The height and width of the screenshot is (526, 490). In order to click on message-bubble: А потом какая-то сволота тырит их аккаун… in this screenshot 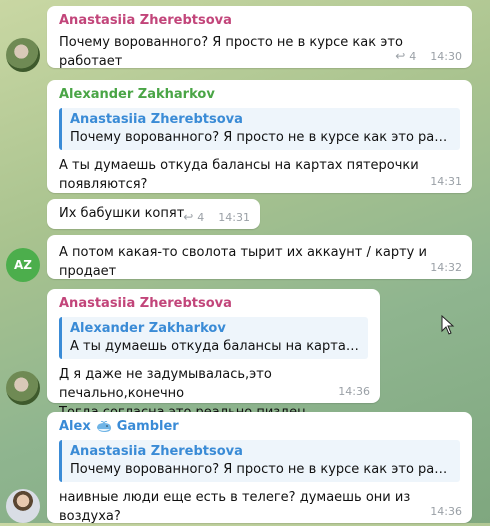, I will do `click(259, 257)`.